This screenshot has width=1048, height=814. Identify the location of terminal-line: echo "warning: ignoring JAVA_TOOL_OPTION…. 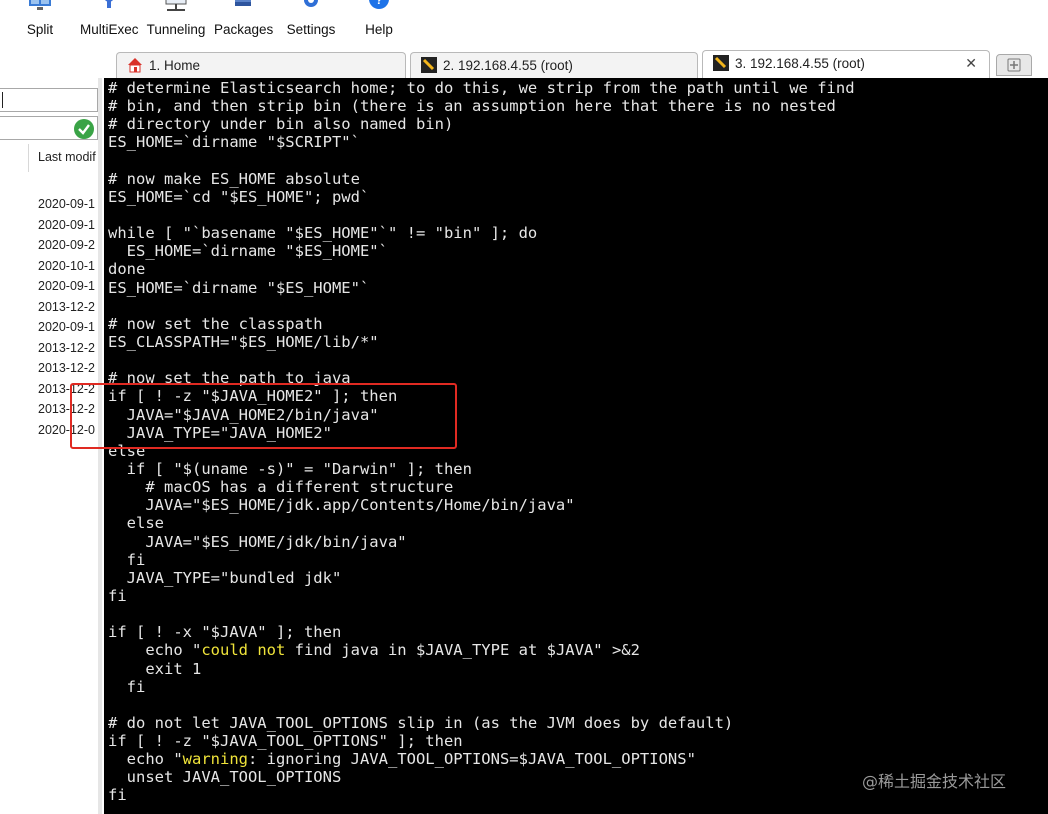
(481, 759).